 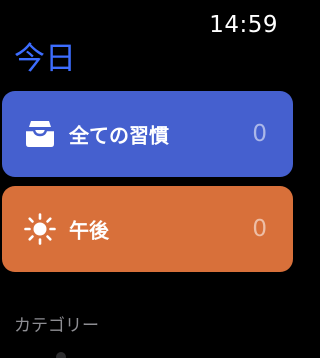 I want to click on all-habits-label: 全ての習慣, so click(x=119, y=135).